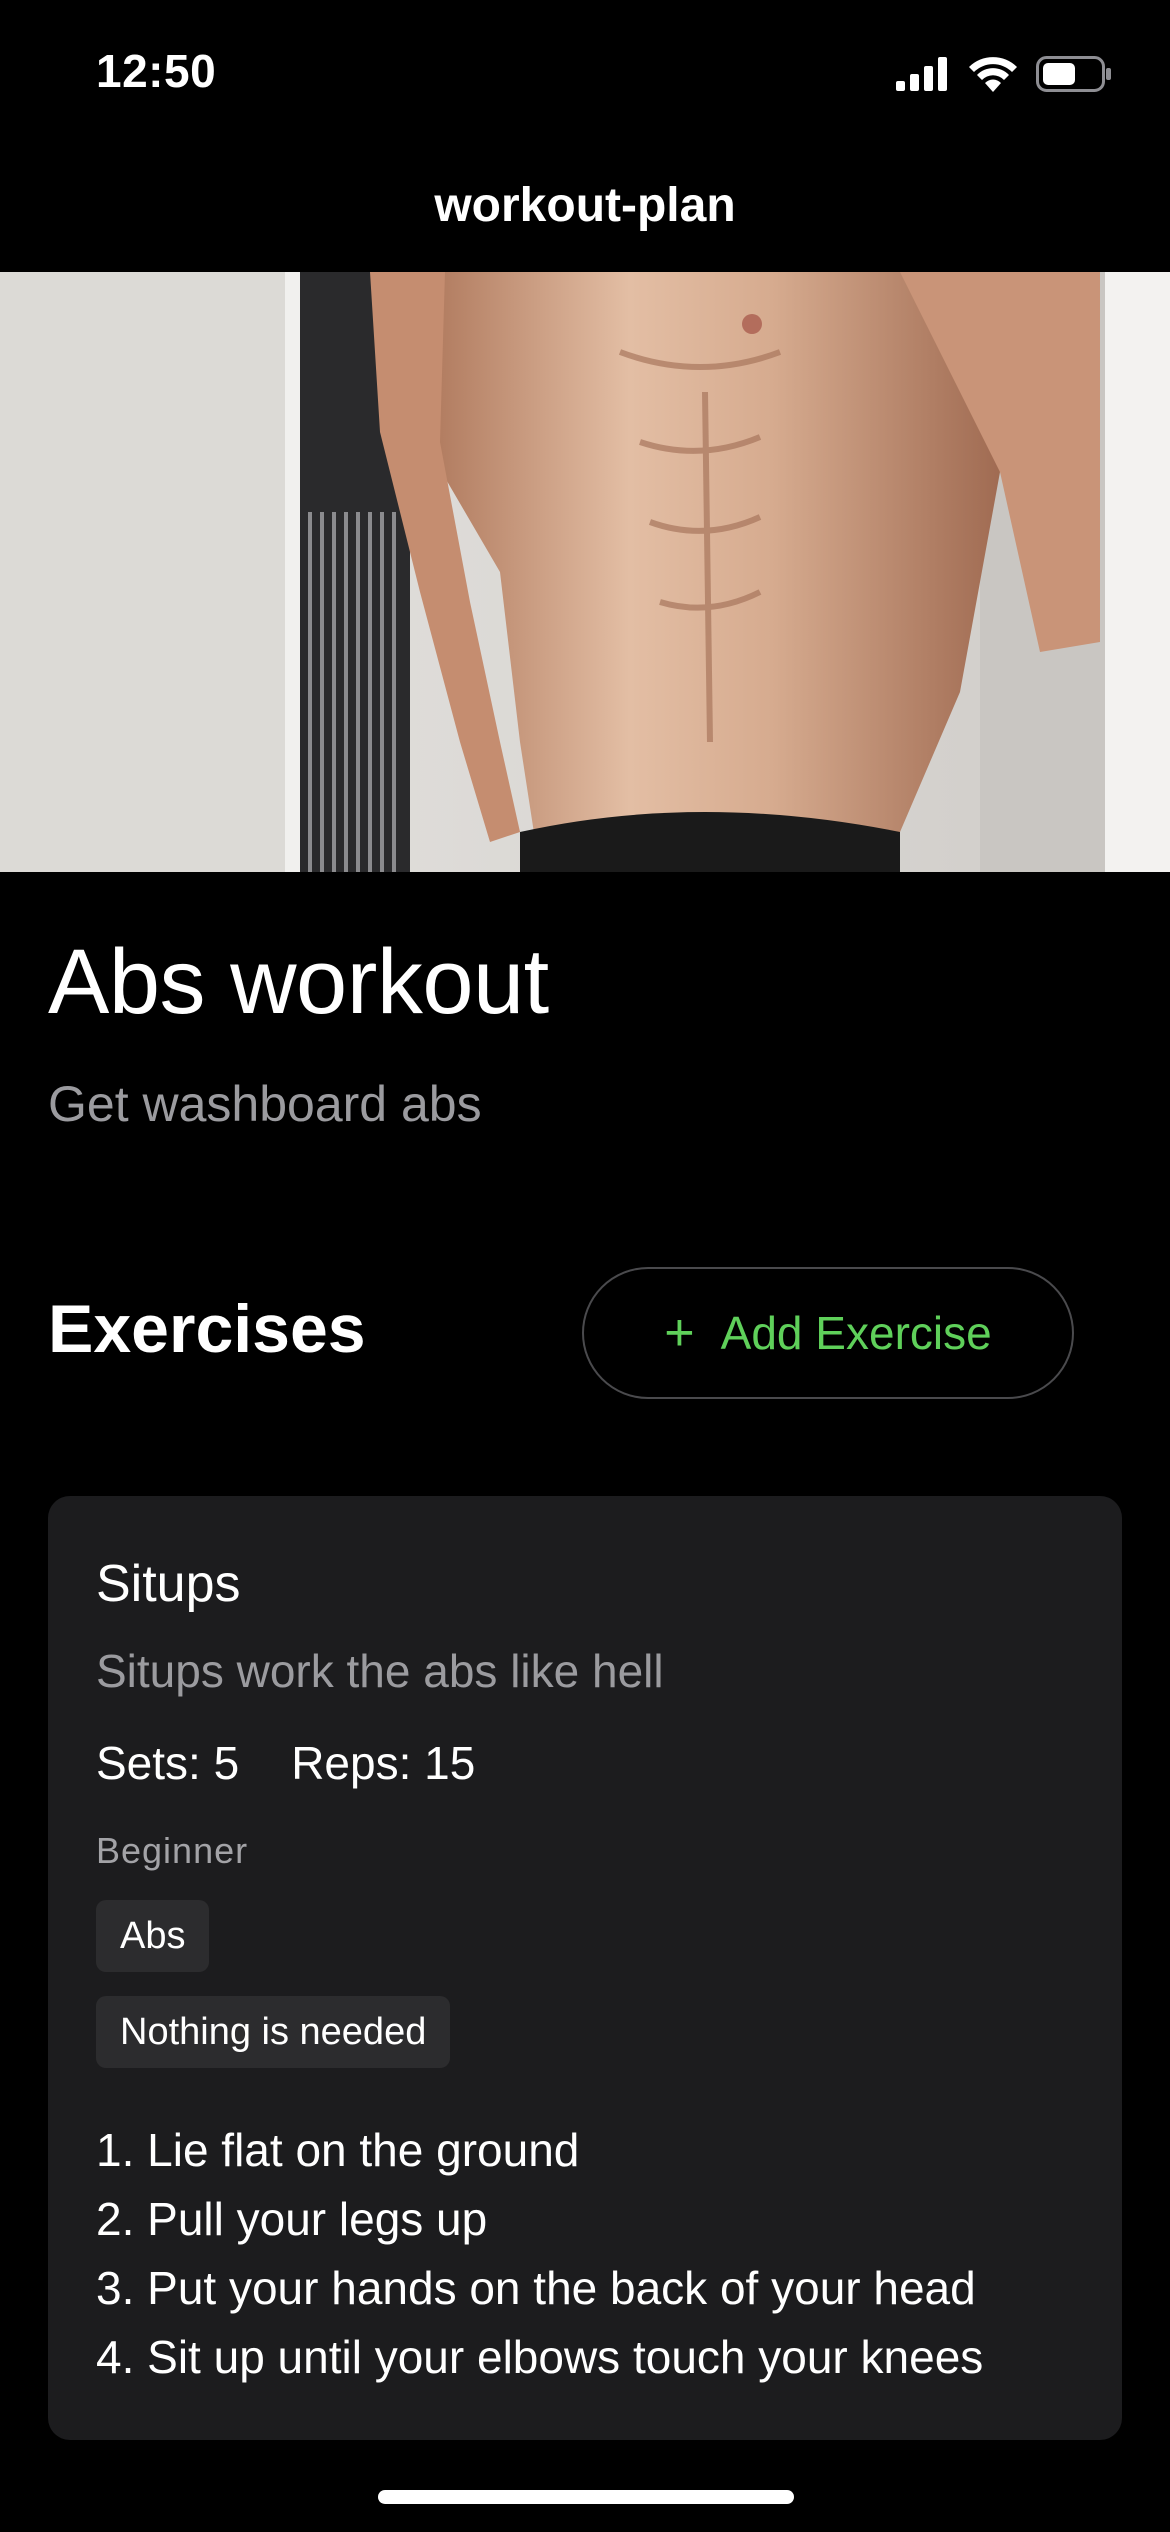 This screenshot has width=1170, height=2532. Describe the element at coordinates (168, 1584) in the screenshot. I see `exercise-name: Situps` at that location.